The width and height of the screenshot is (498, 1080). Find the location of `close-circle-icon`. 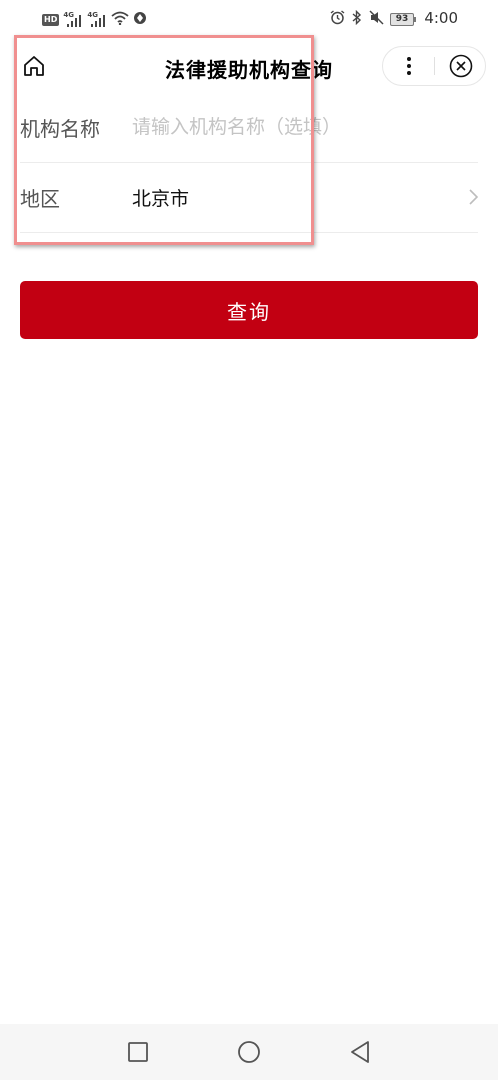

close-circle-icon is located at coordinates (461, 66).